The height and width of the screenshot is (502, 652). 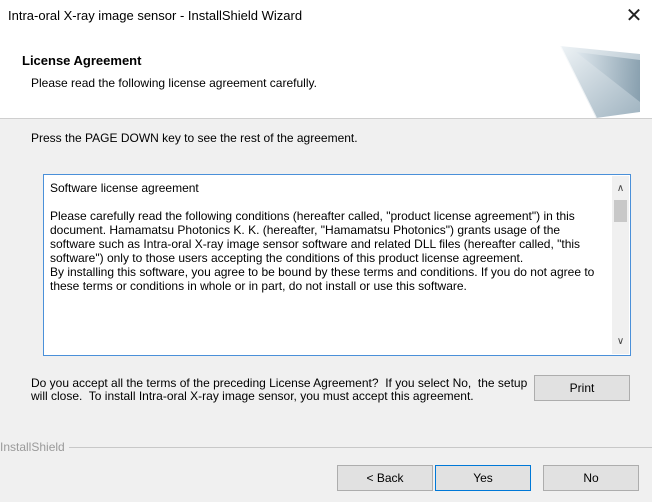 What do you see at coordinates (634, 16) in the screenshot?
I see `close-icon: ✕` at bounding box center [634, 16].